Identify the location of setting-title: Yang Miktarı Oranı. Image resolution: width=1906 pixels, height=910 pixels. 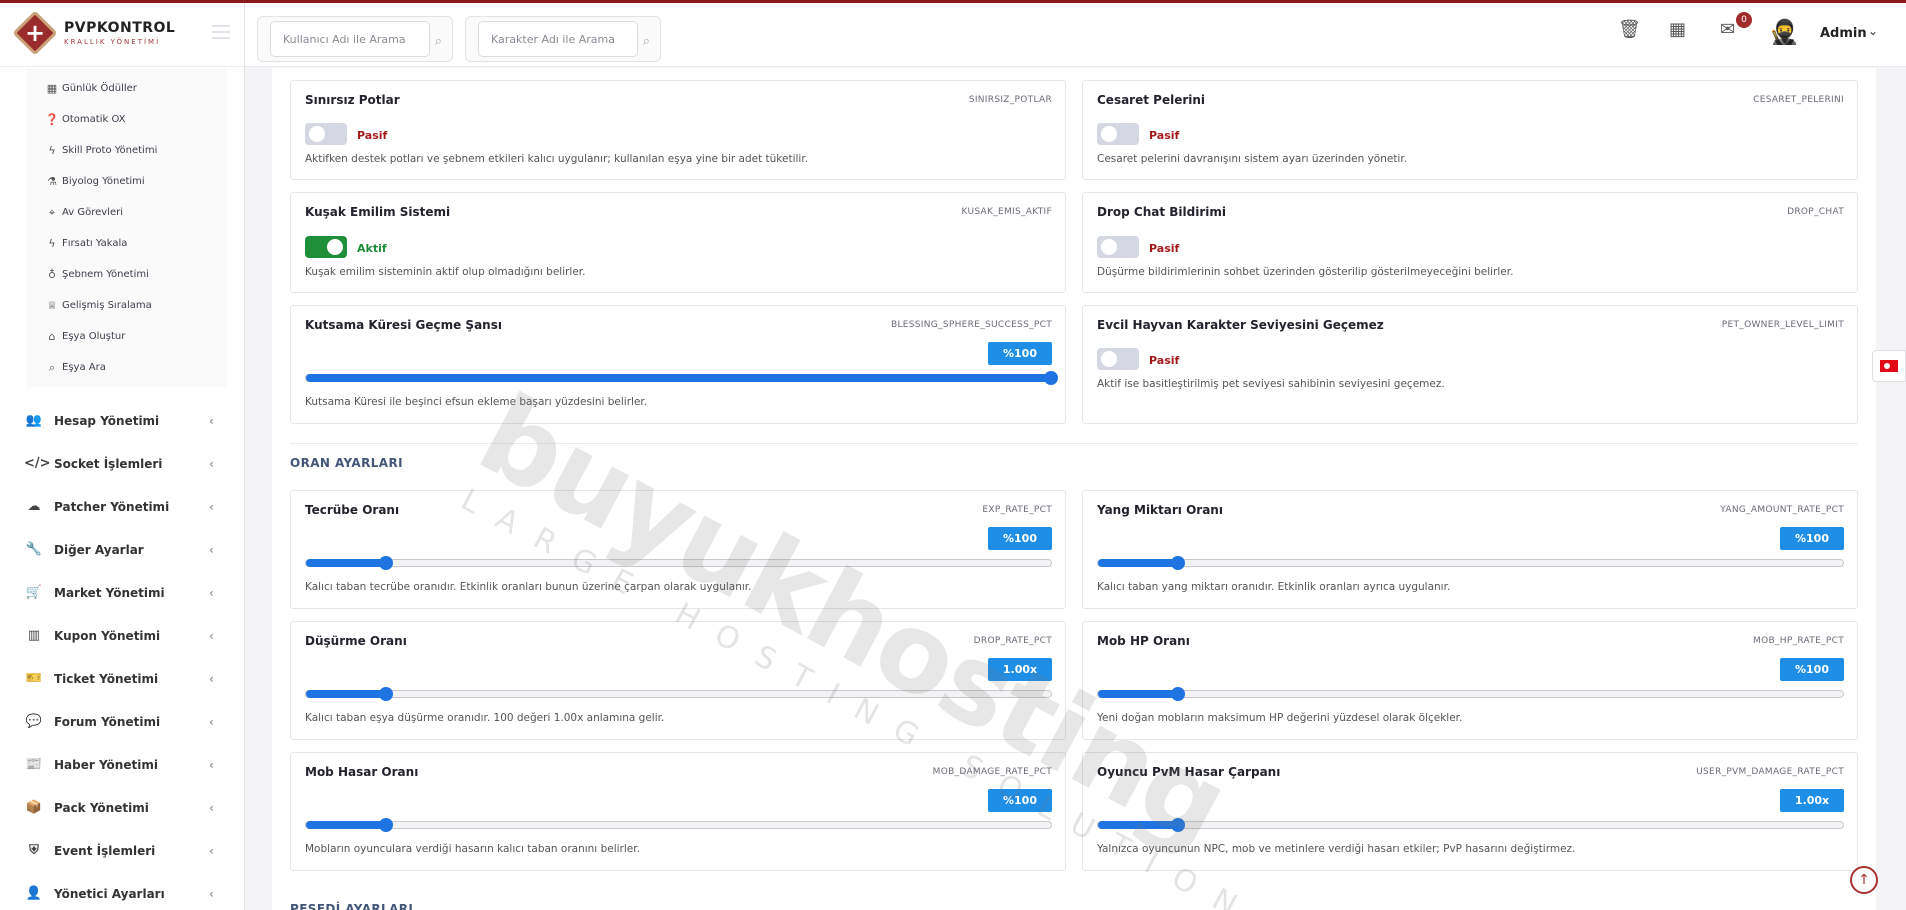
(1160, 510).